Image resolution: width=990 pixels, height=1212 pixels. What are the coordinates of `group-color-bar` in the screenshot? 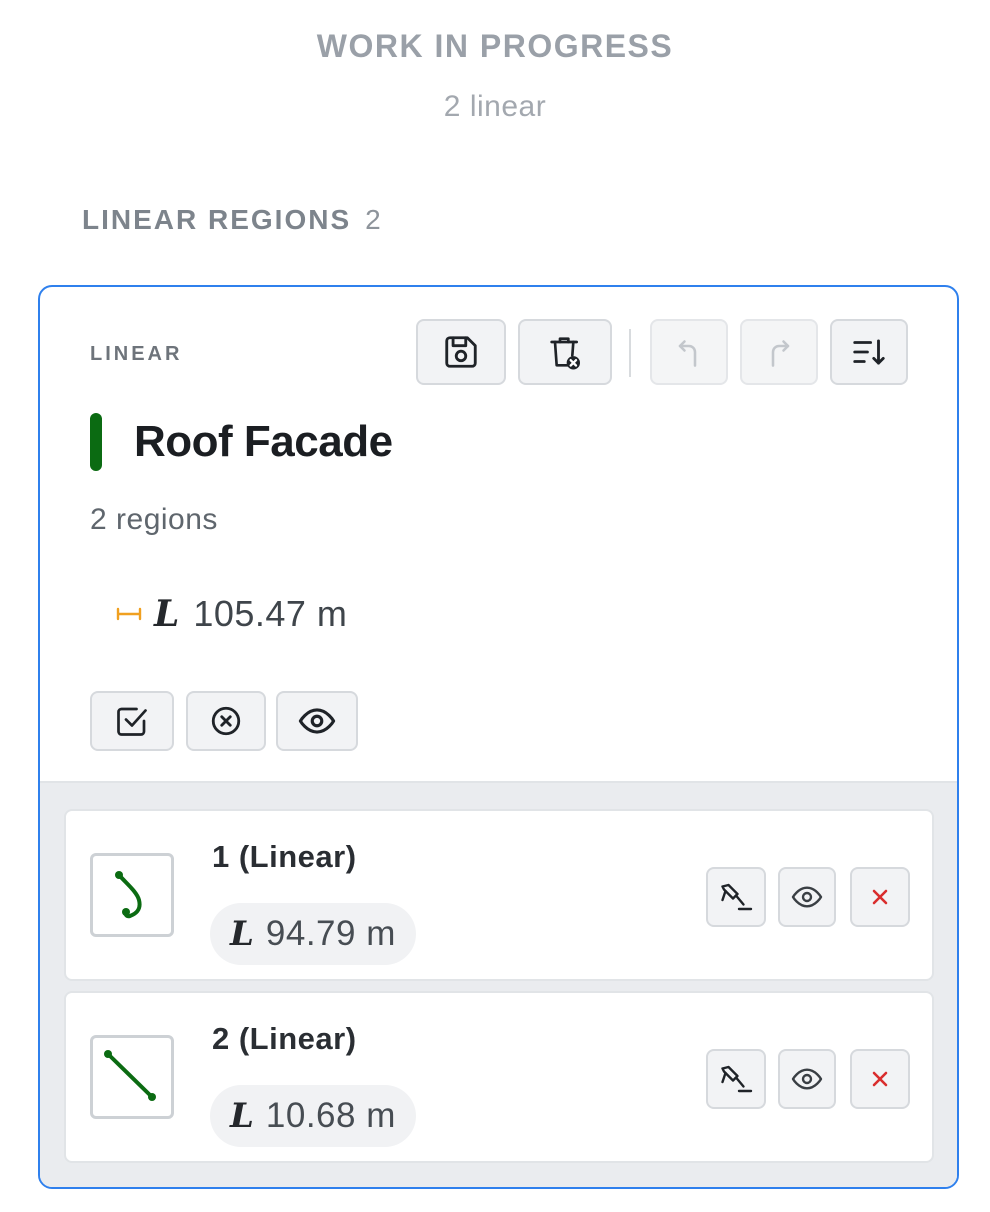 It's located at (96, 442).